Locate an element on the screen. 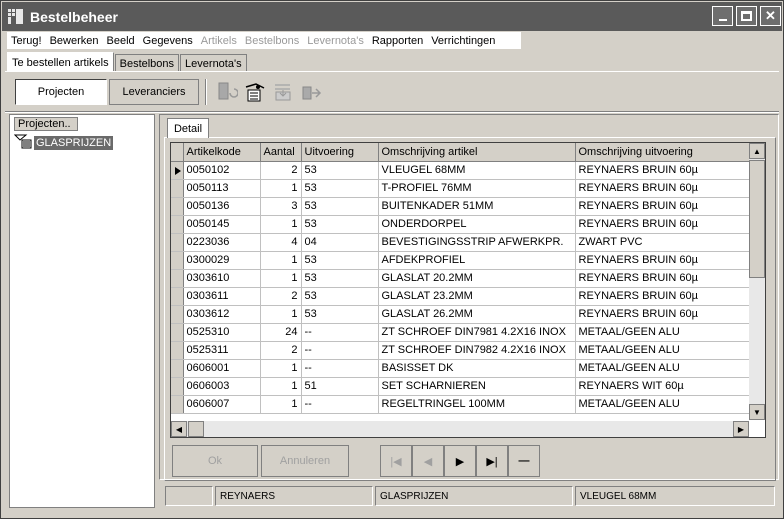 This screenshot has height=519, width=784. uitvoering-cell: 04 is located at coordinates (340, 242).